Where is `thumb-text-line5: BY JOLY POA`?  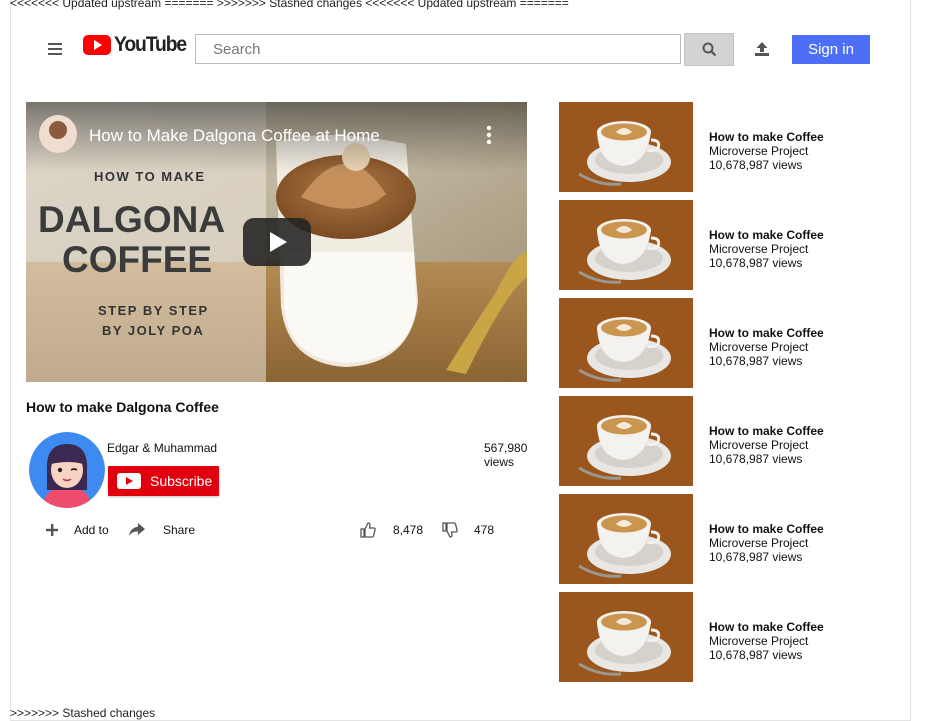
thumb-text-line5: BY JOLY POA is located at coordinates (153, 330).